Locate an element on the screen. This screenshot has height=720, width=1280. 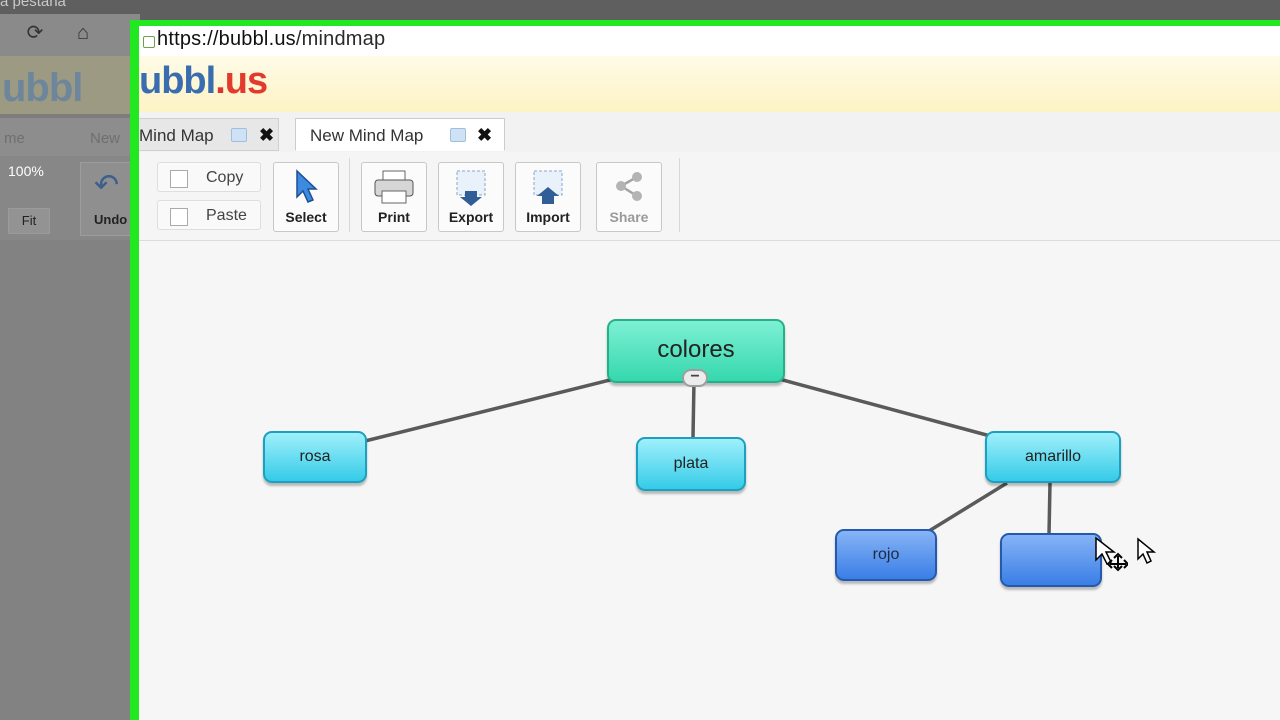
paste-button: Paste is located at coordinates (209, 215).